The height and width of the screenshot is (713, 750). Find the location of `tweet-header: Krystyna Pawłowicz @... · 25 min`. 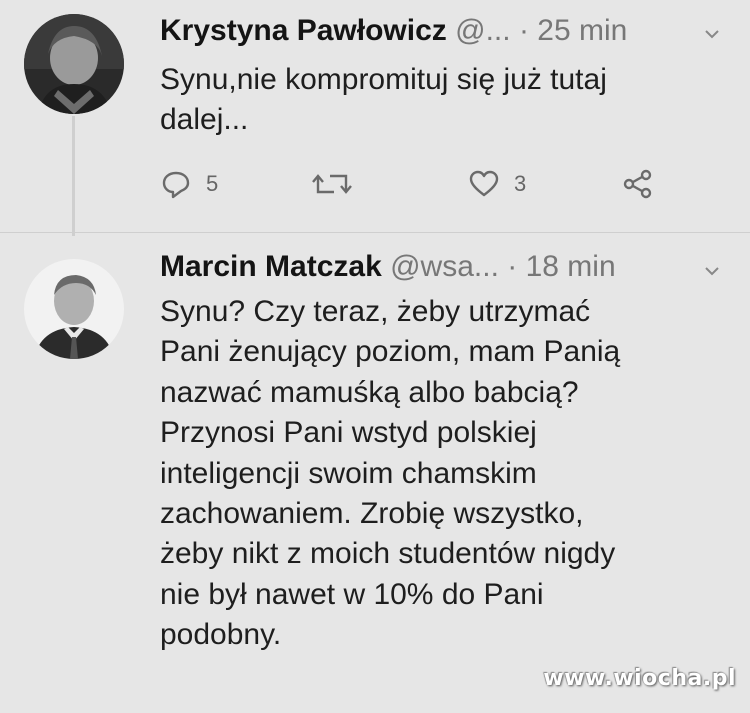

tweet-header: Krystyna Pawłowicz @... · 25 min is located at coordinates (393, 31).